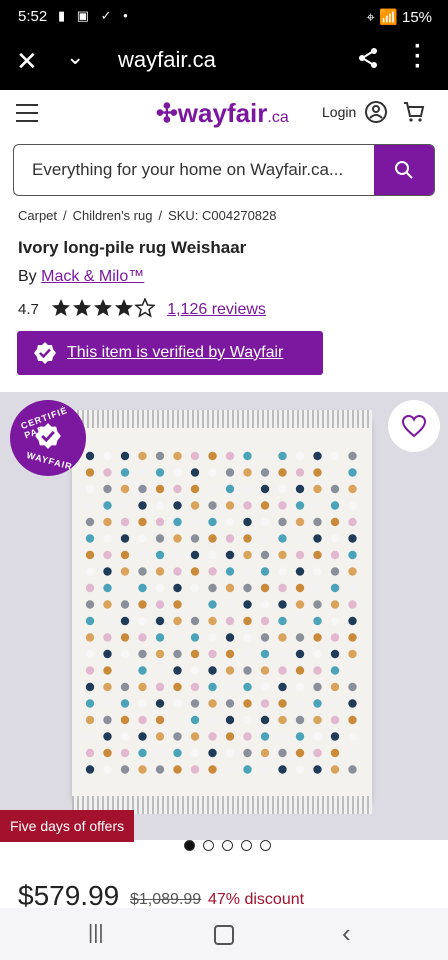 This screenshot has width=448, height=960. Describe the element at coordinates (346, 933) in the screenshot. I see `back-button: ‹` at that location.